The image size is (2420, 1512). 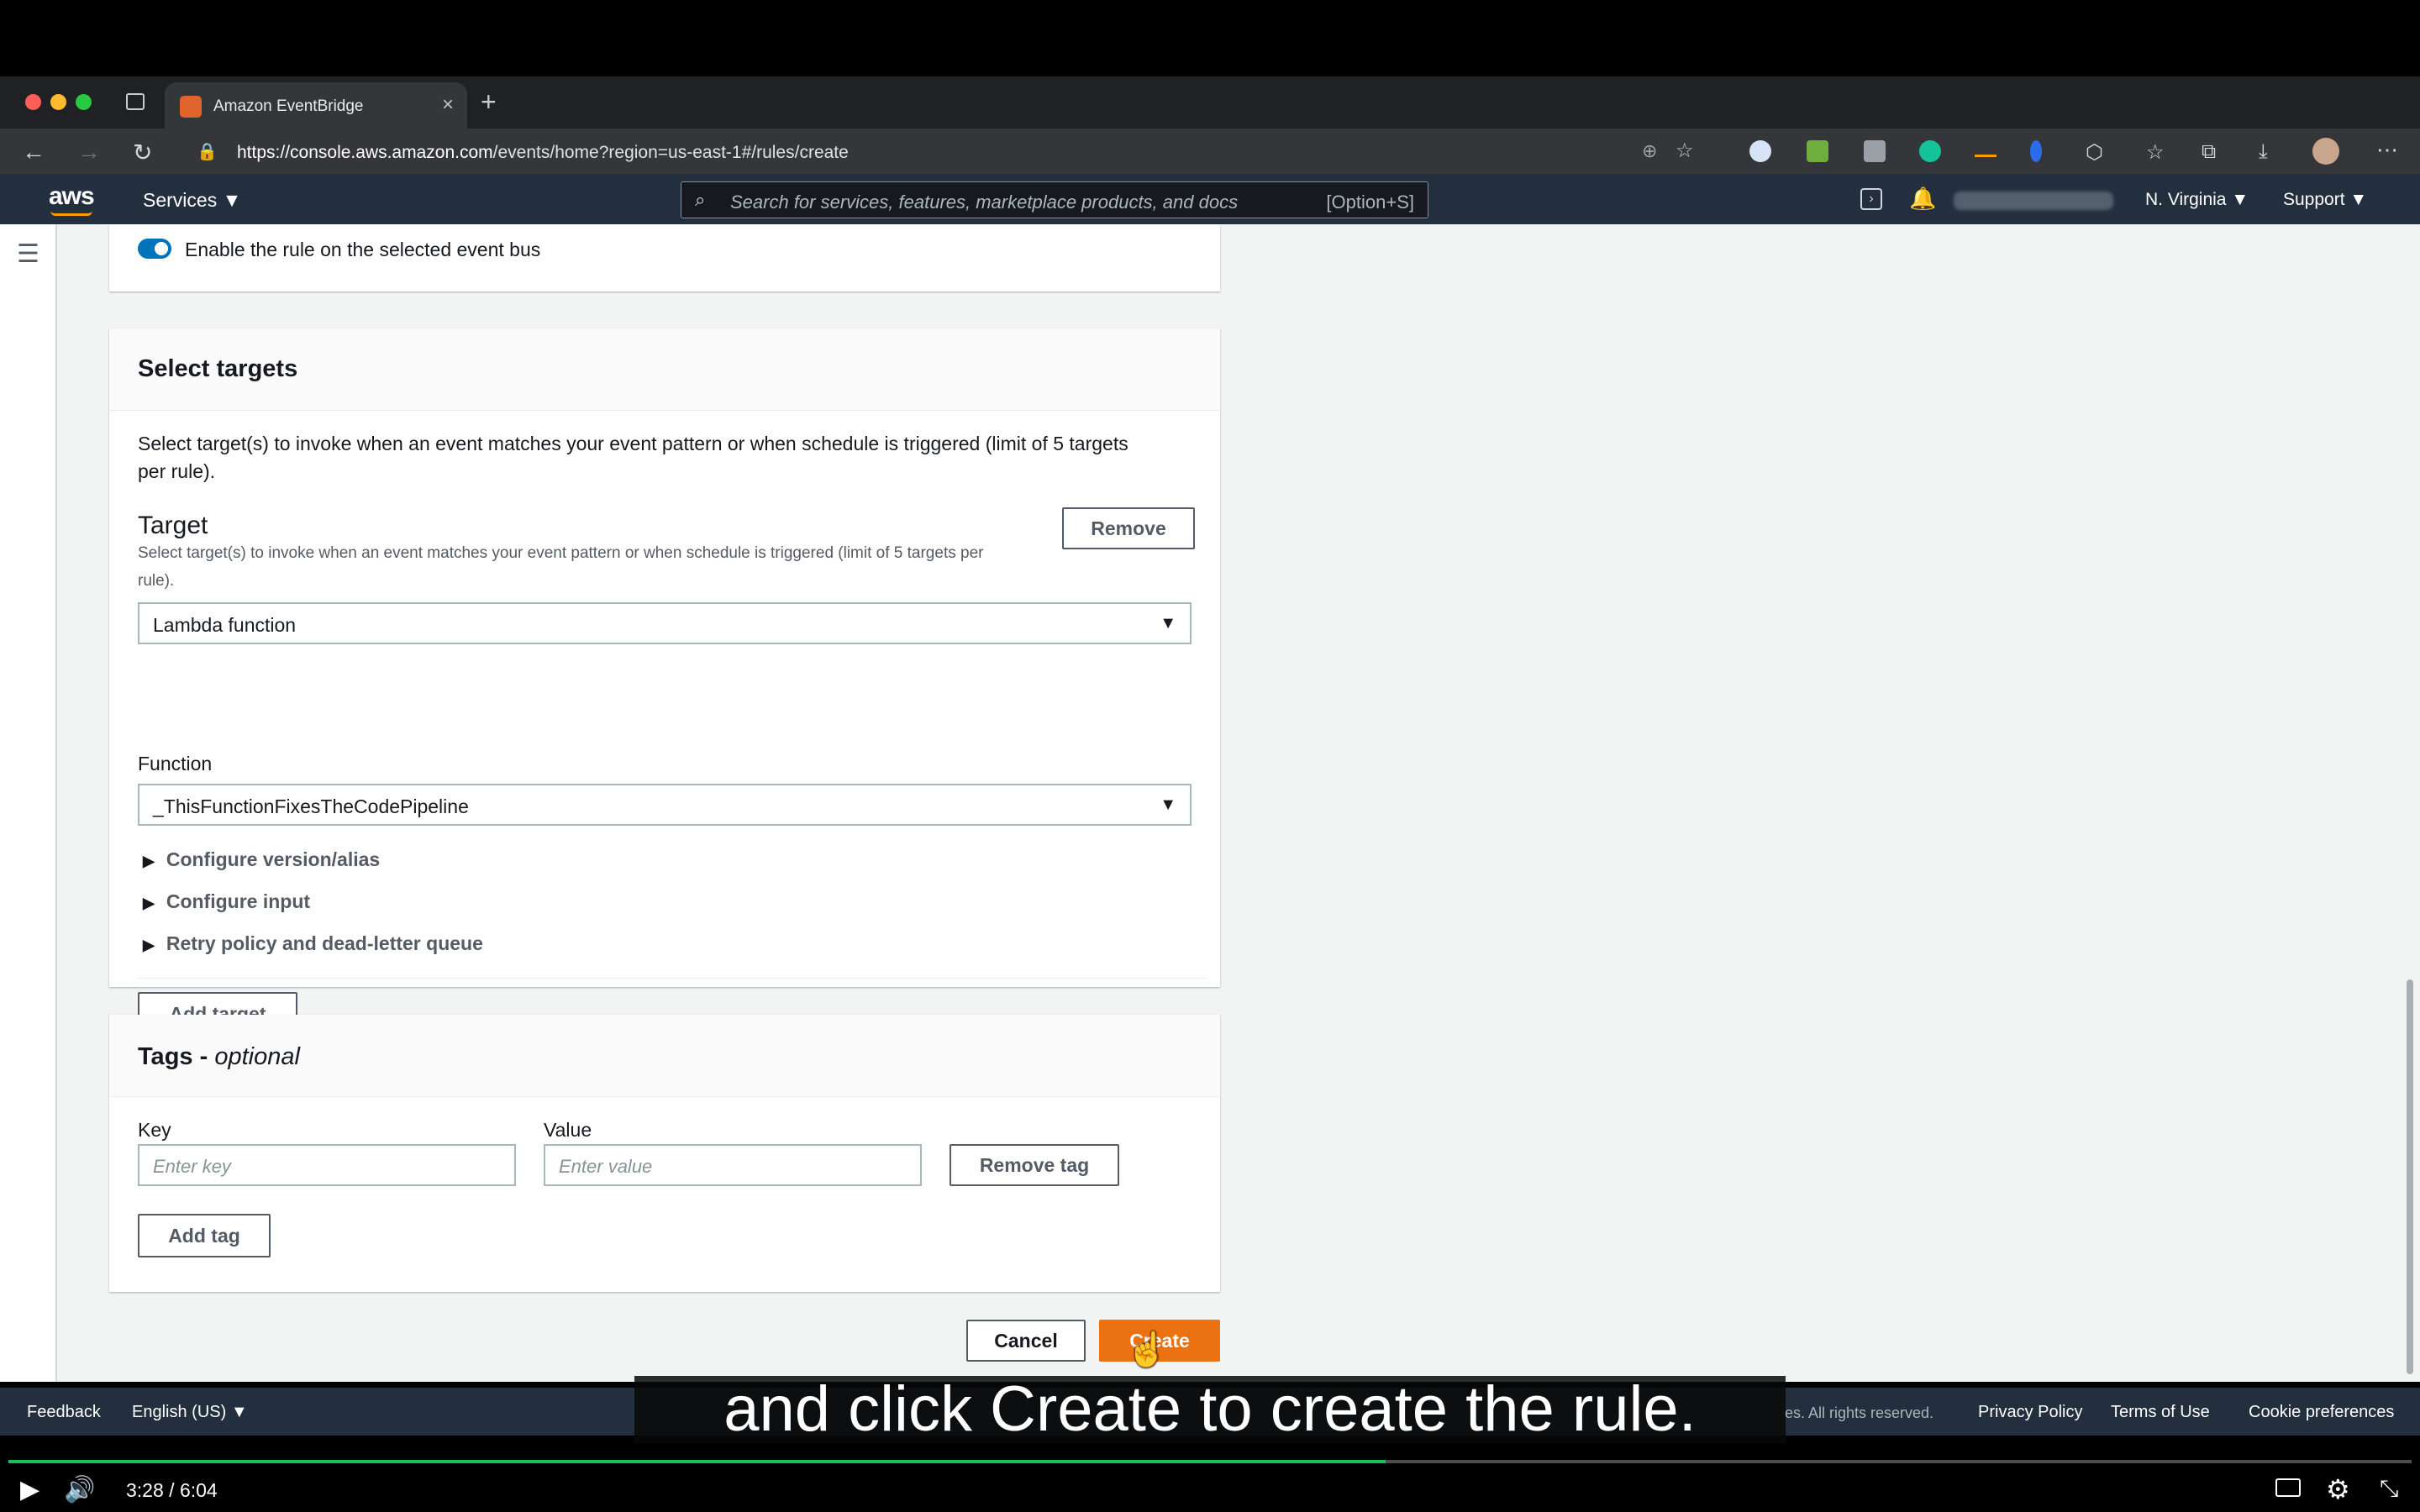 What do you see at coordinates (489, 102) in the screenshot?
I see `new-tab-button: +` at bounding box center [489, 102].